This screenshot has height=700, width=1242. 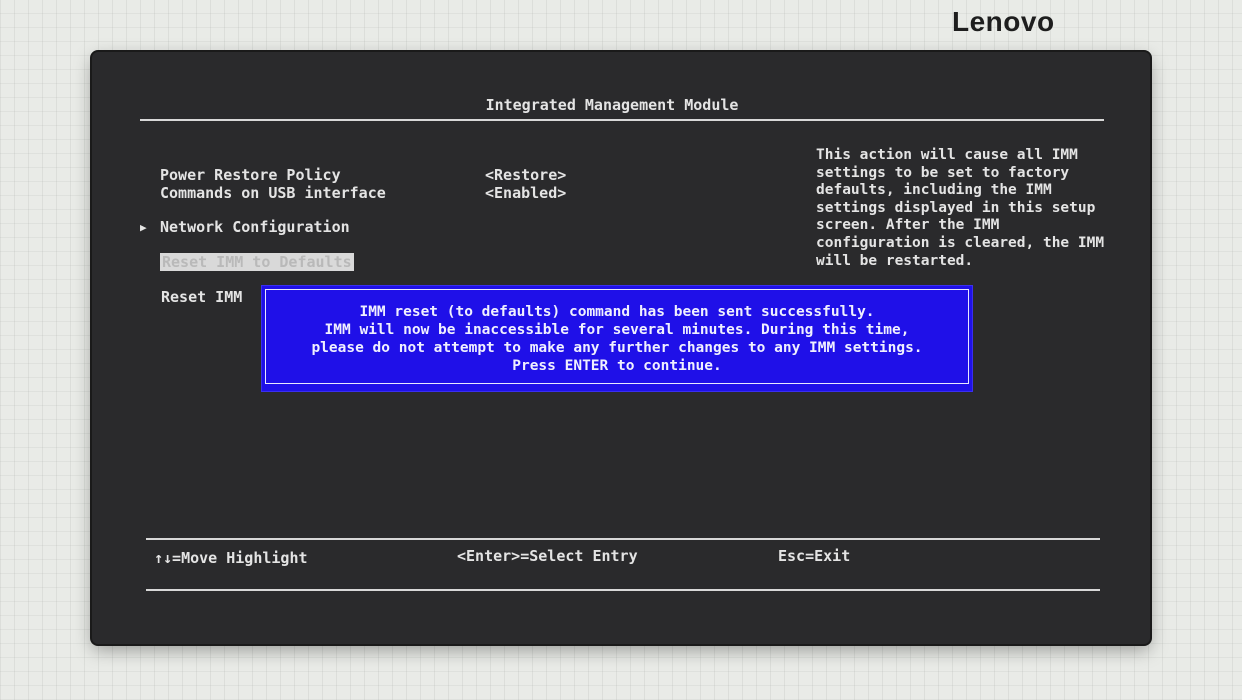 What do you see at coordinates (257, 262) in the screenshot?
I see `menu-item-reset-to-defaults: Reset IMM to Defaults` at bounding box center [257, 262].